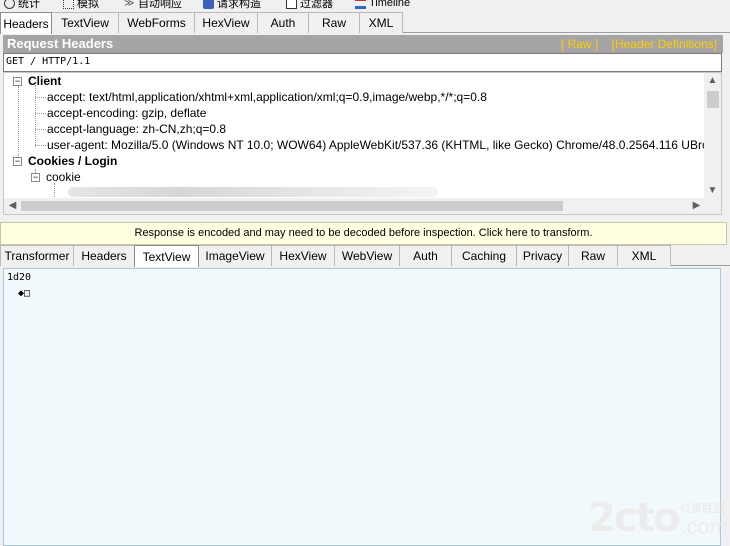 Image resolution: width=730 pixels, height=546 pixels. What do you see at coordinates (425, 255) in the screenshot?
I see `tab-response-auth: Auth` at bounding box center [425, 255].